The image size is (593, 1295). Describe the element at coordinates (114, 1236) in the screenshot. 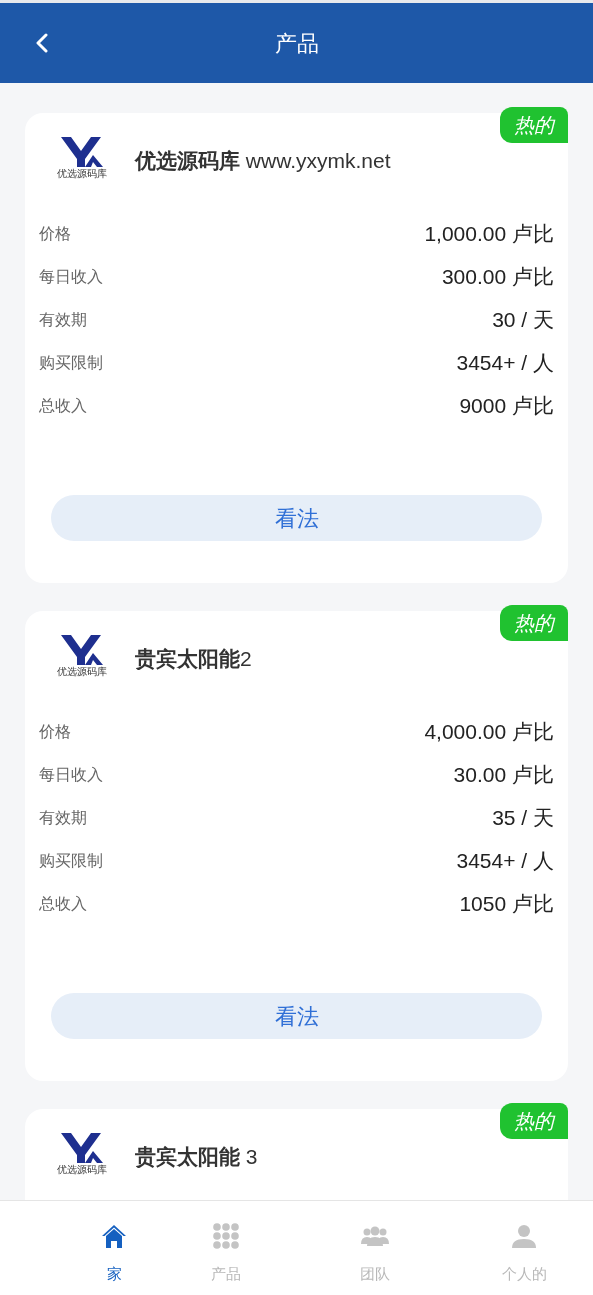

I see `home-icon` at that location.